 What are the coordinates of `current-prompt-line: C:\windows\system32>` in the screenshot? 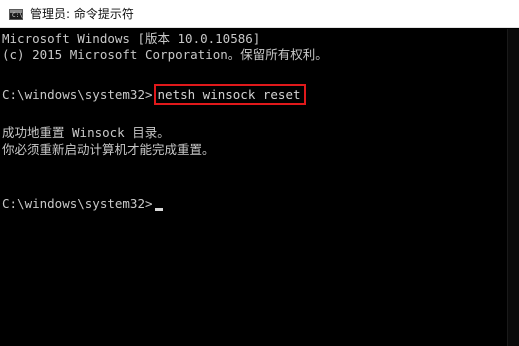 It's located at (82, 204).